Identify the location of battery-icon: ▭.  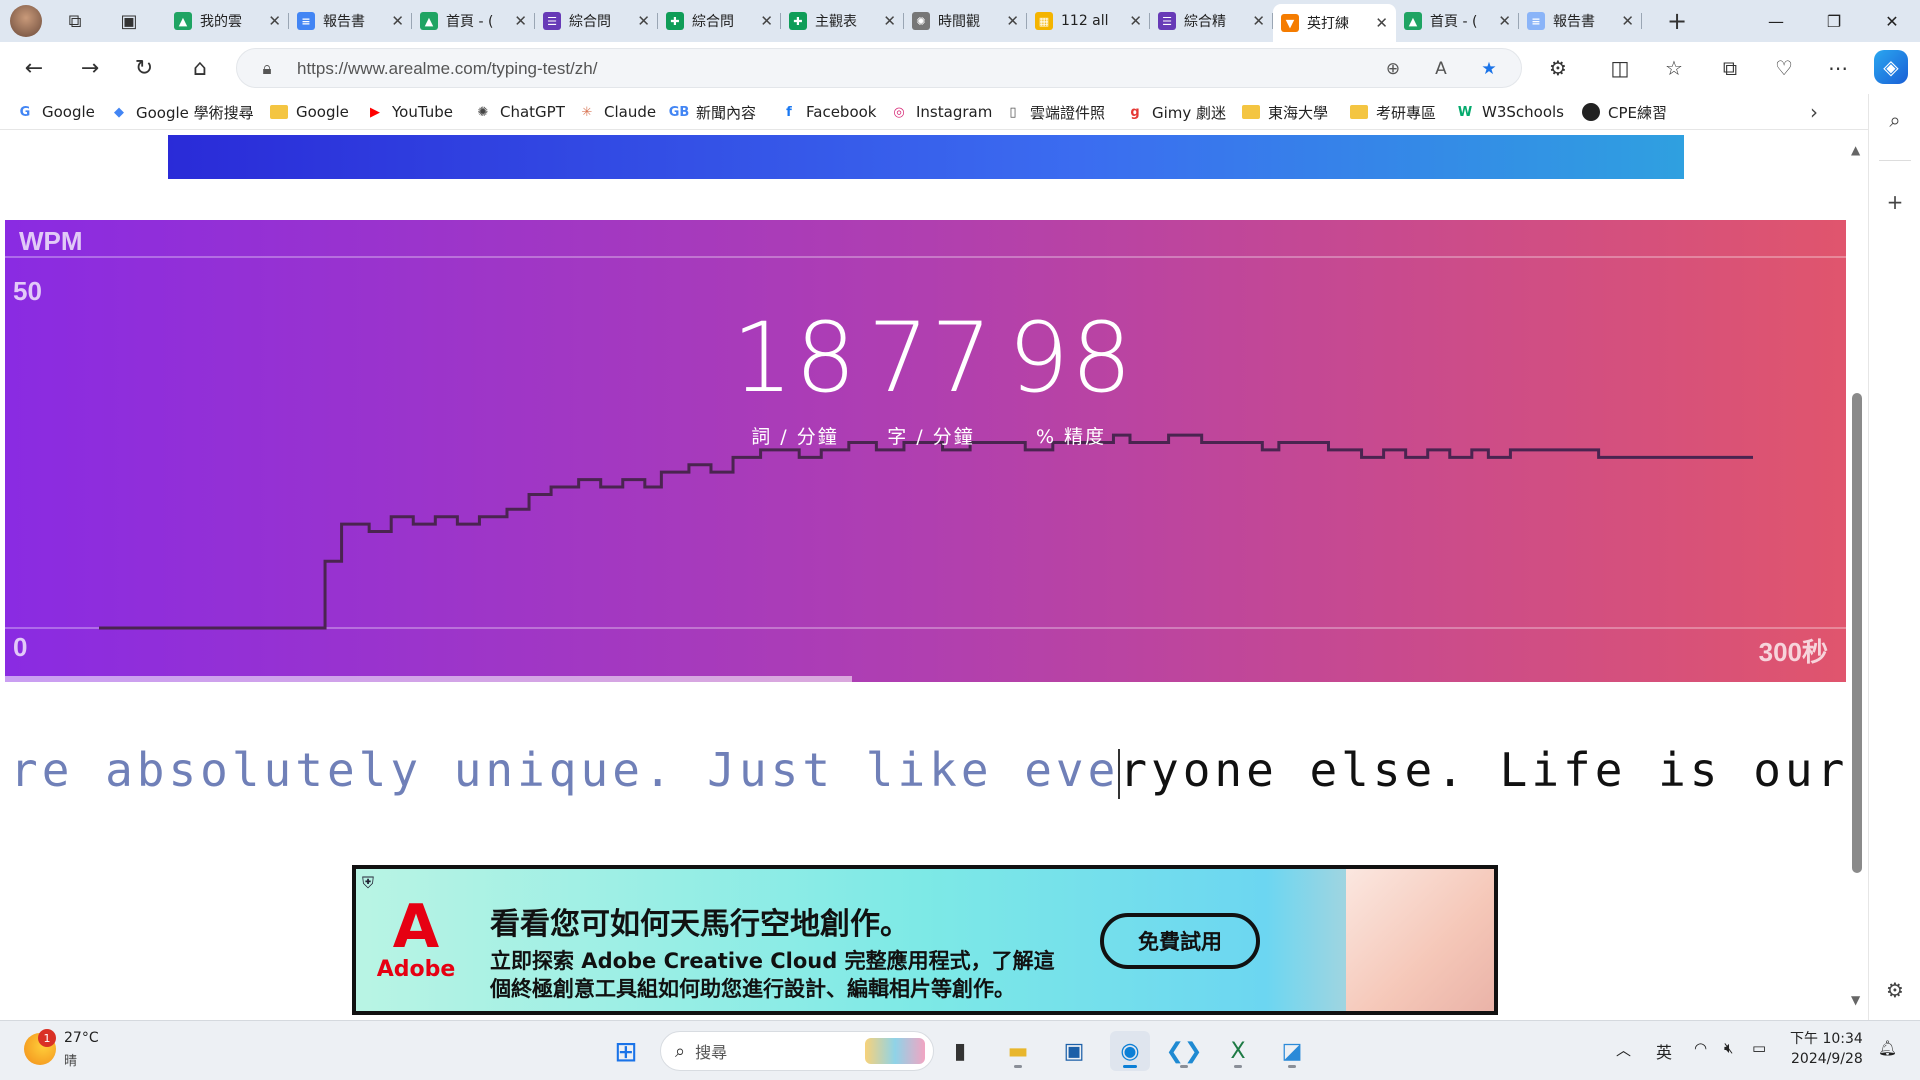
(1759, 1048).